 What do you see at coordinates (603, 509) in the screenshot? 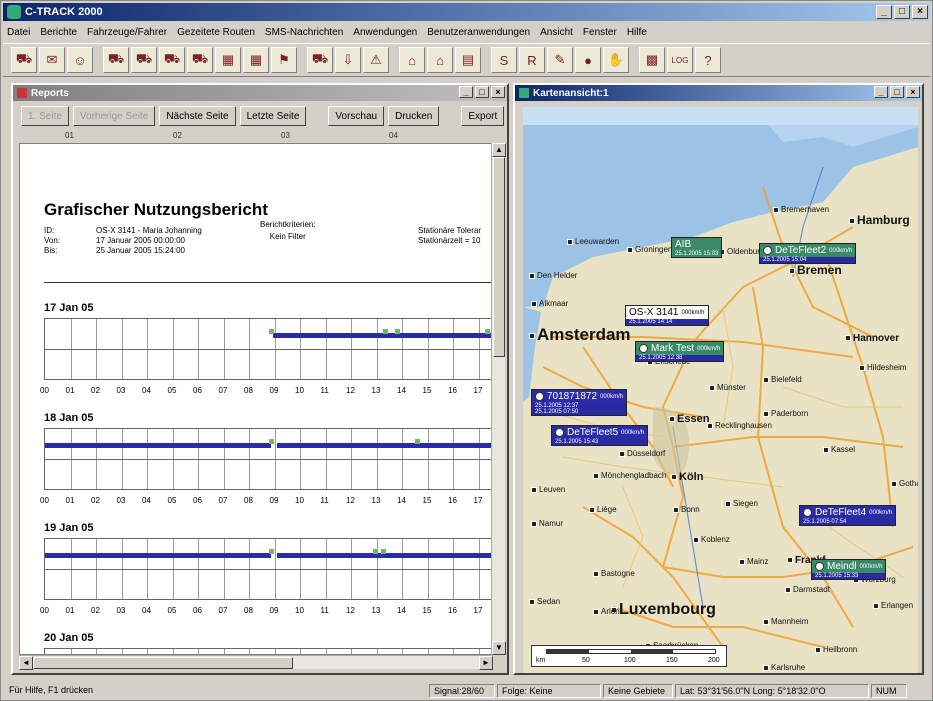
I see `city-label-liege: Liège` at bounding box center [603, 509].